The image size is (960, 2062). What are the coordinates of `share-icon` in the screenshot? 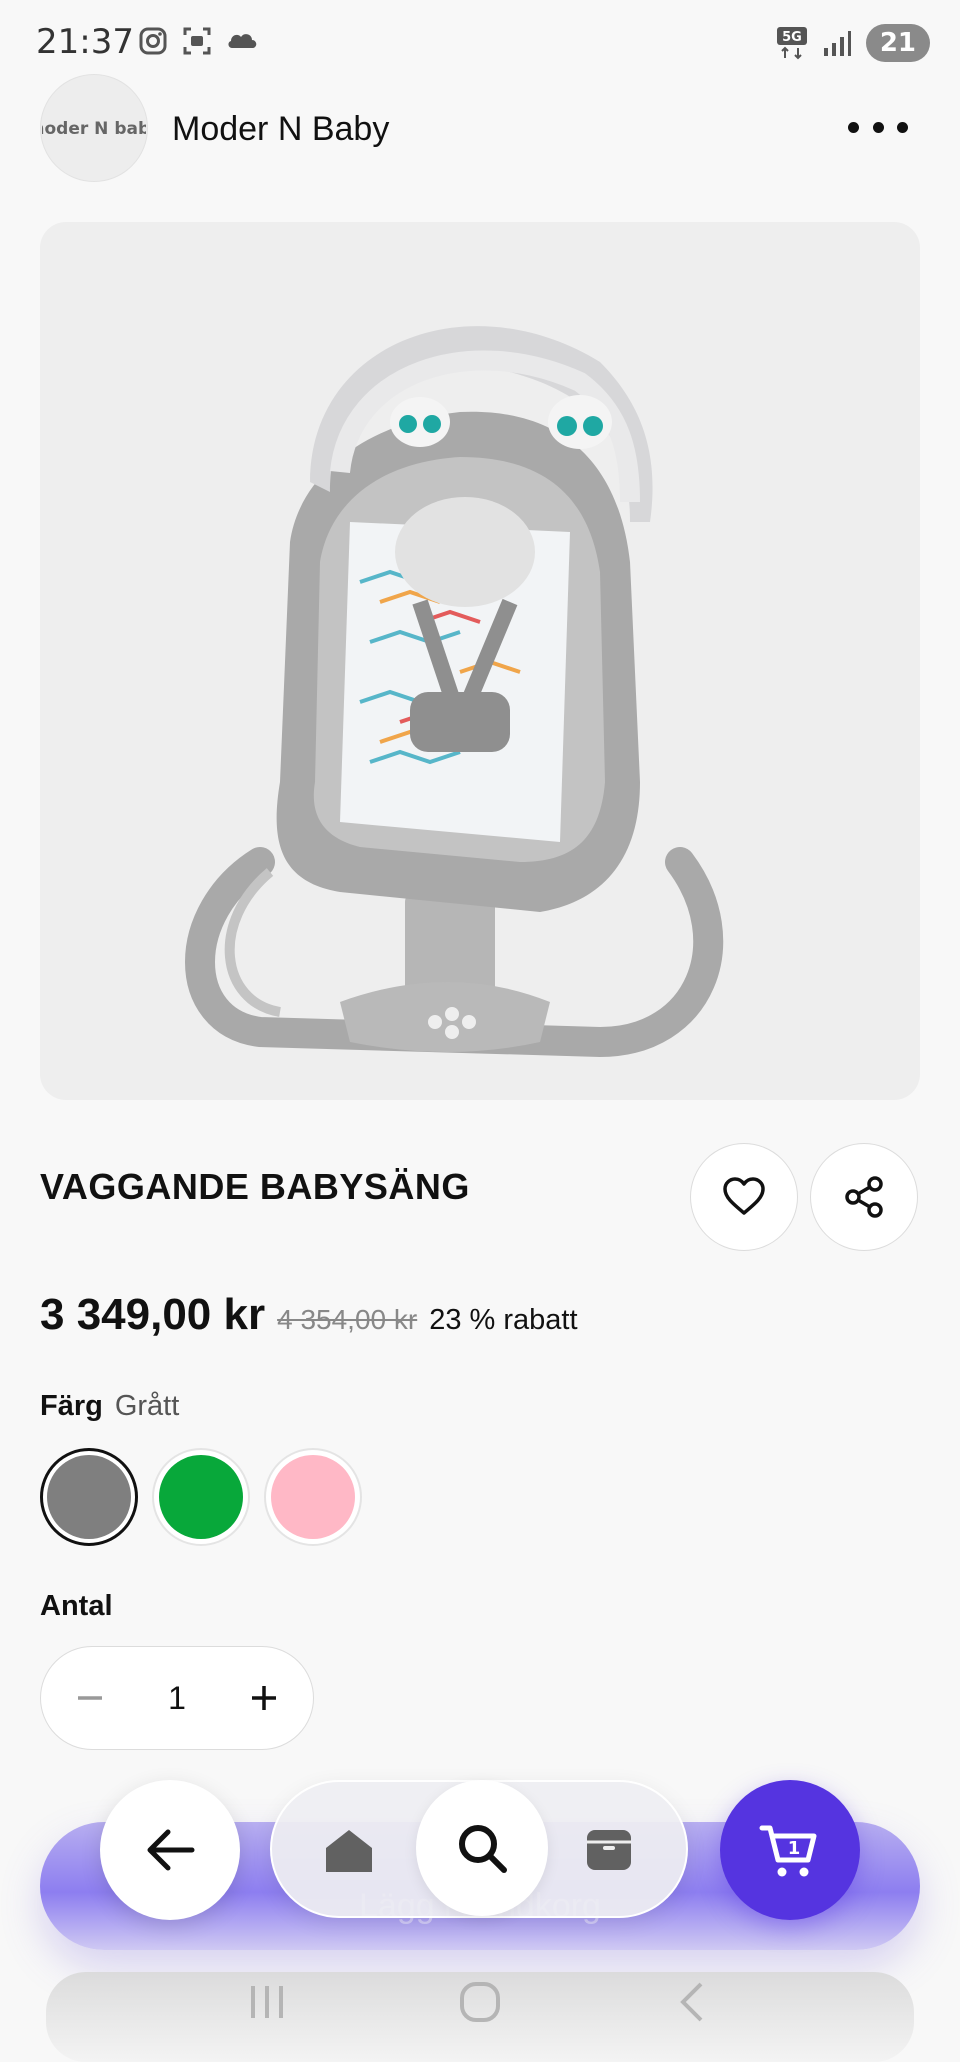 It's located at (864, 1197).